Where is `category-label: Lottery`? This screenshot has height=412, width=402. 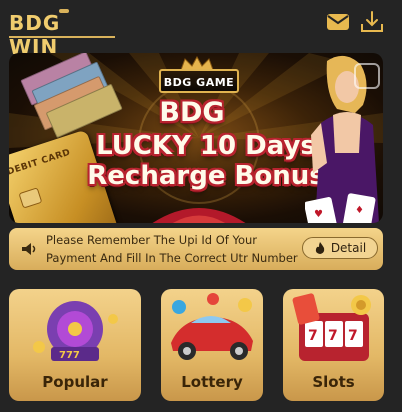 category-label: Lottery is located at coordinates (212, 382).